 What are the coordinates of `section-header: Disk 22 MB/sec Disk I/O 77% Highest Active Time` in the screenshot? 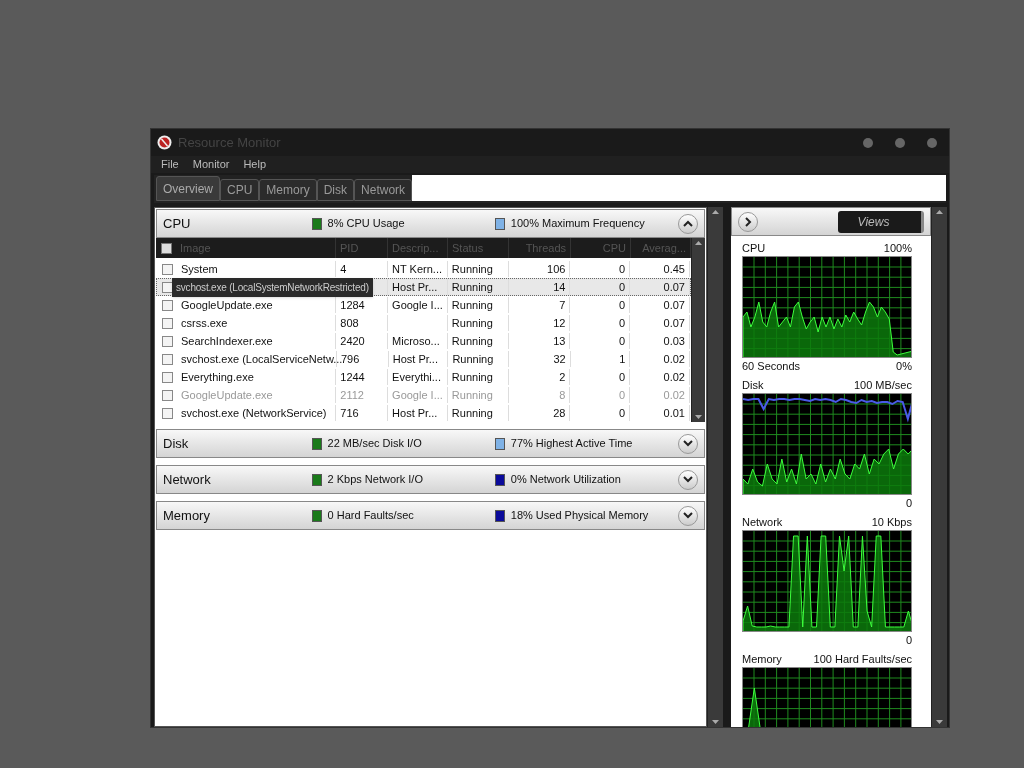 It's located at (430, 443).